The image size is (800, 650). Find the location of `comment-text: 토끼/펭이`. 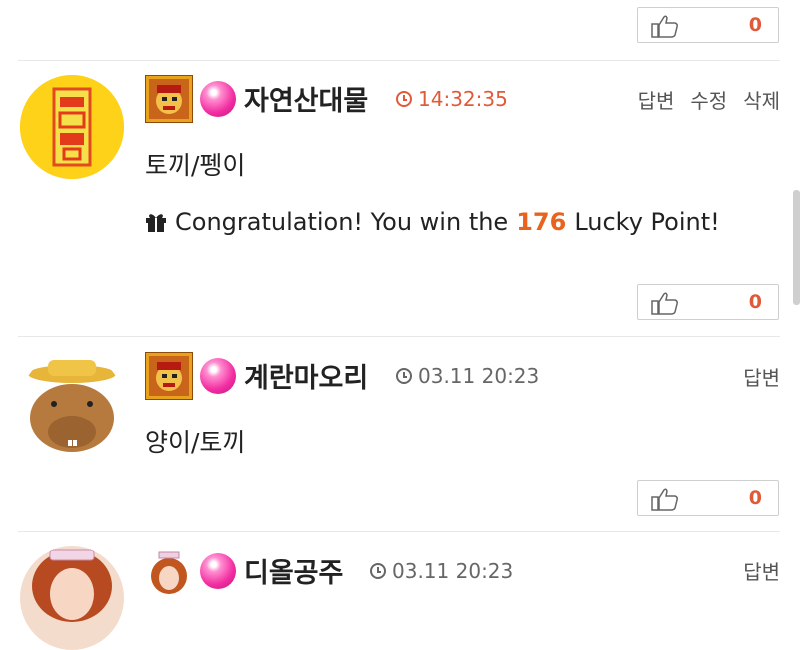

comment-text: 토끼/펭이 is located at coordinates (195, 165).